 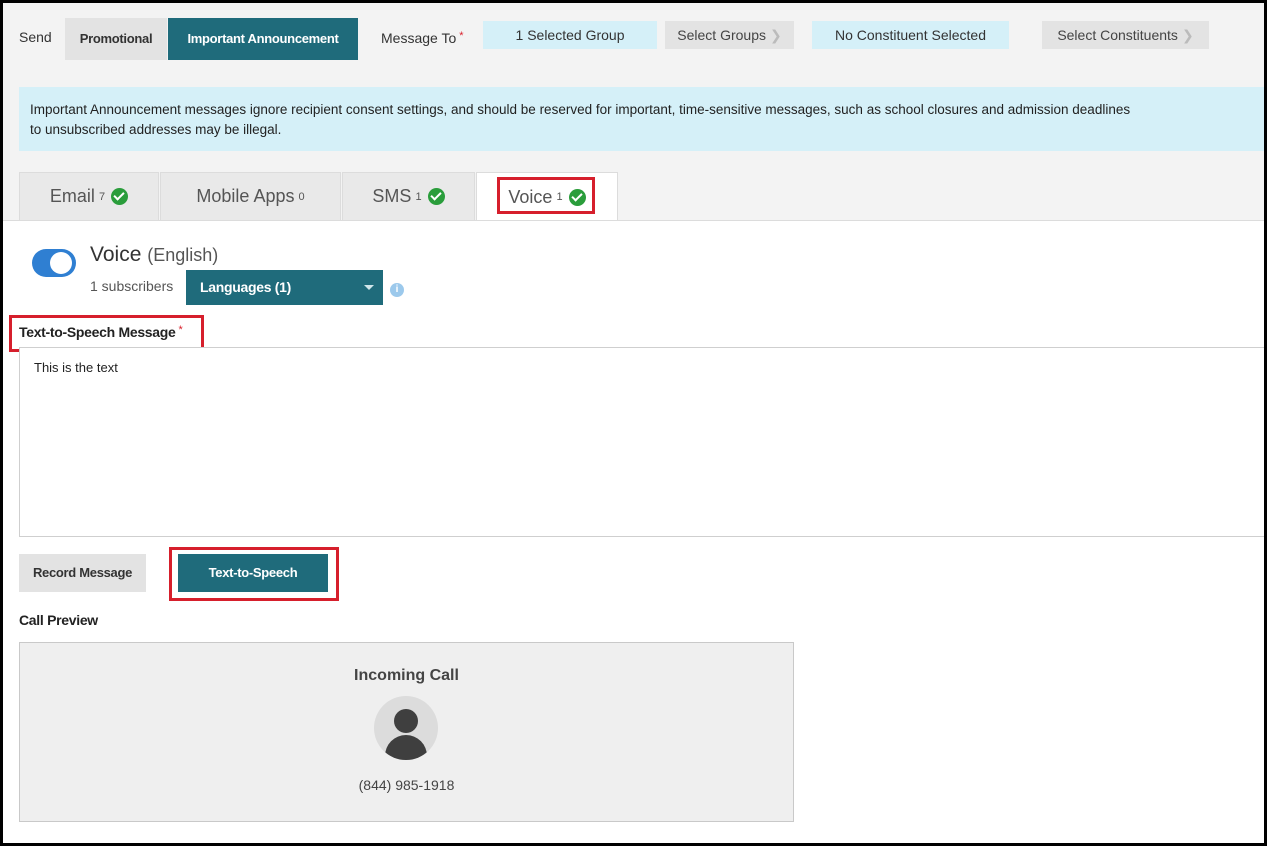 I want to click on voice-language: (English), so click(x=183, y=255).